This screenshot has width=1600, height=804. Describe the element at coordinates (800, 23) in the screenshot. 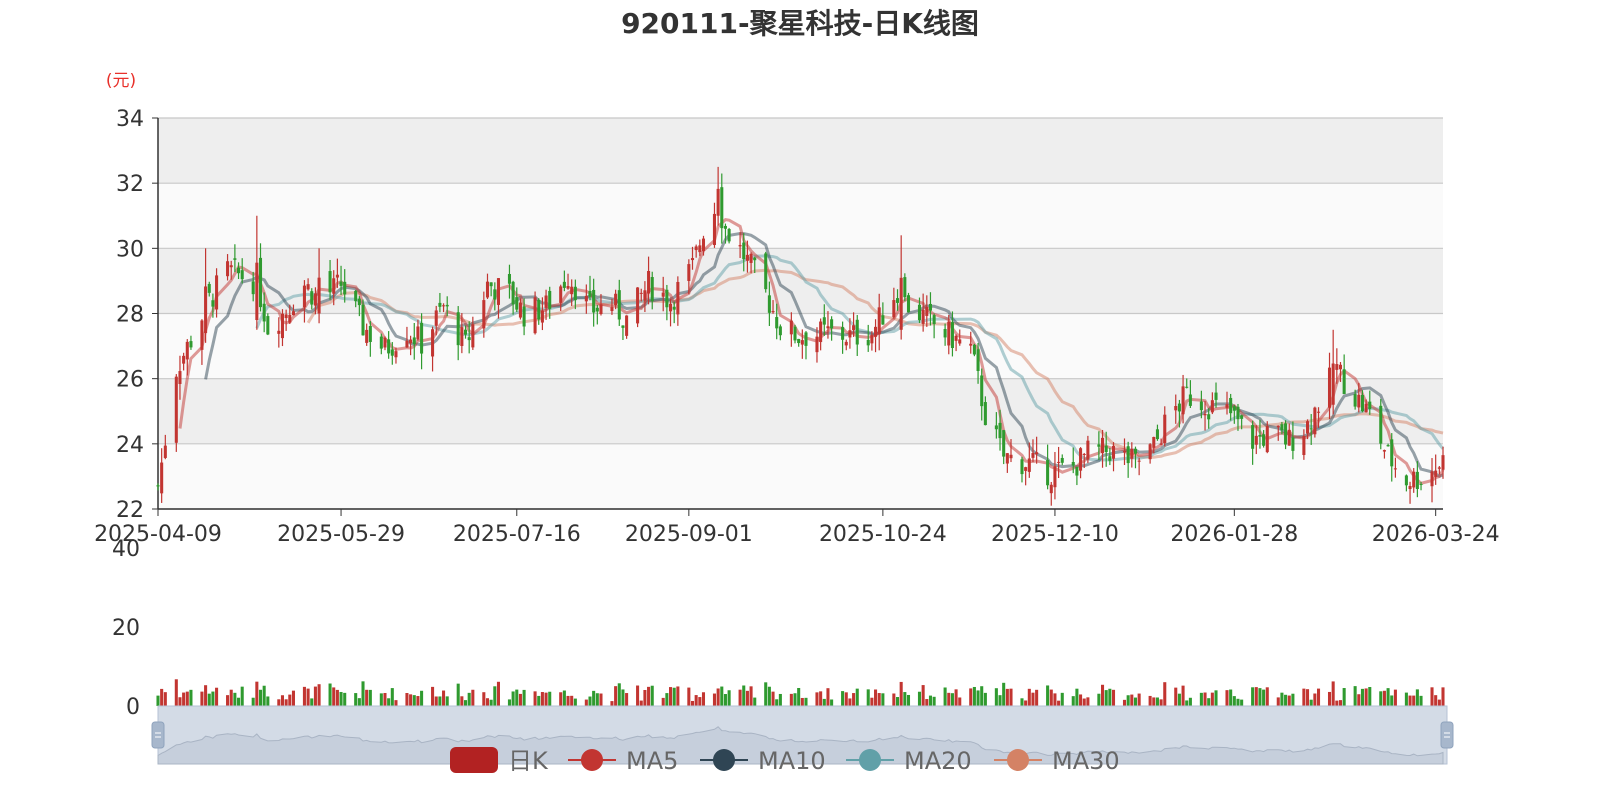

I see `chart-title: 920111-聚星科技-日K线图` at that location.